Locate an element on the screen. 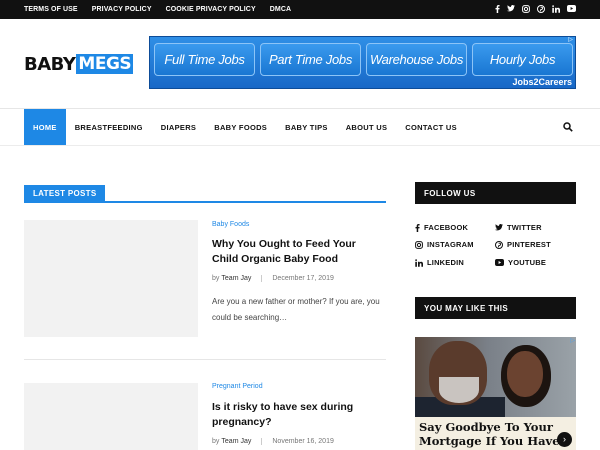 The height and width of the screenshot is (450, 600). follow-pinterest-link: PINTEREST is located at coordinates (523, 244).